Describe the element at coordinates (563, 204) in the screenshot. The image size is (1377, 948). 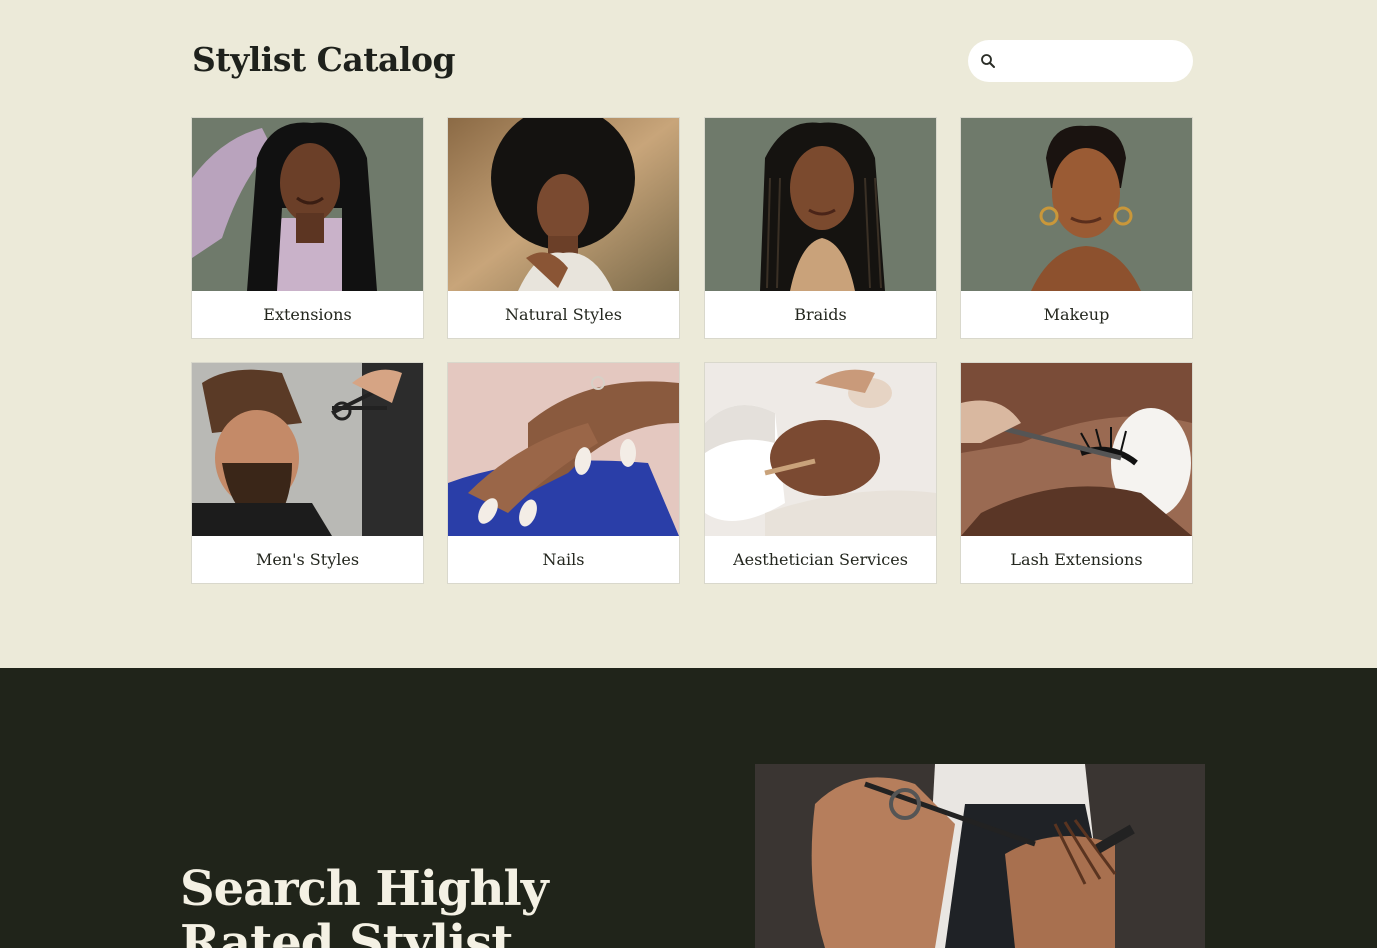
I see `natural-styles-photo` at that location.